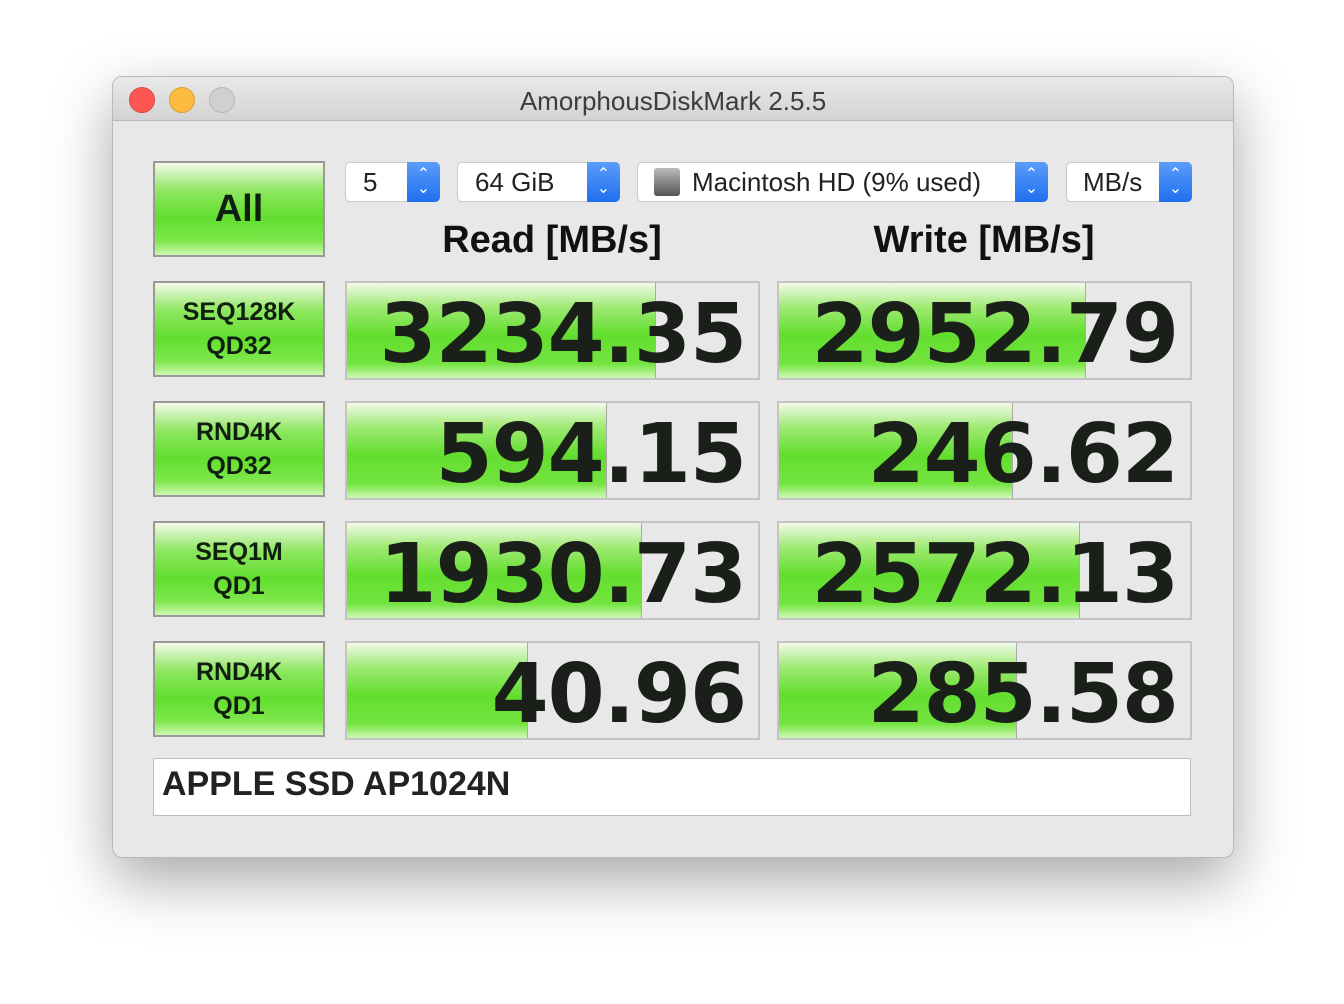  I want to click on drive-value: Macintosh HD (9% used), so click(836, 181).